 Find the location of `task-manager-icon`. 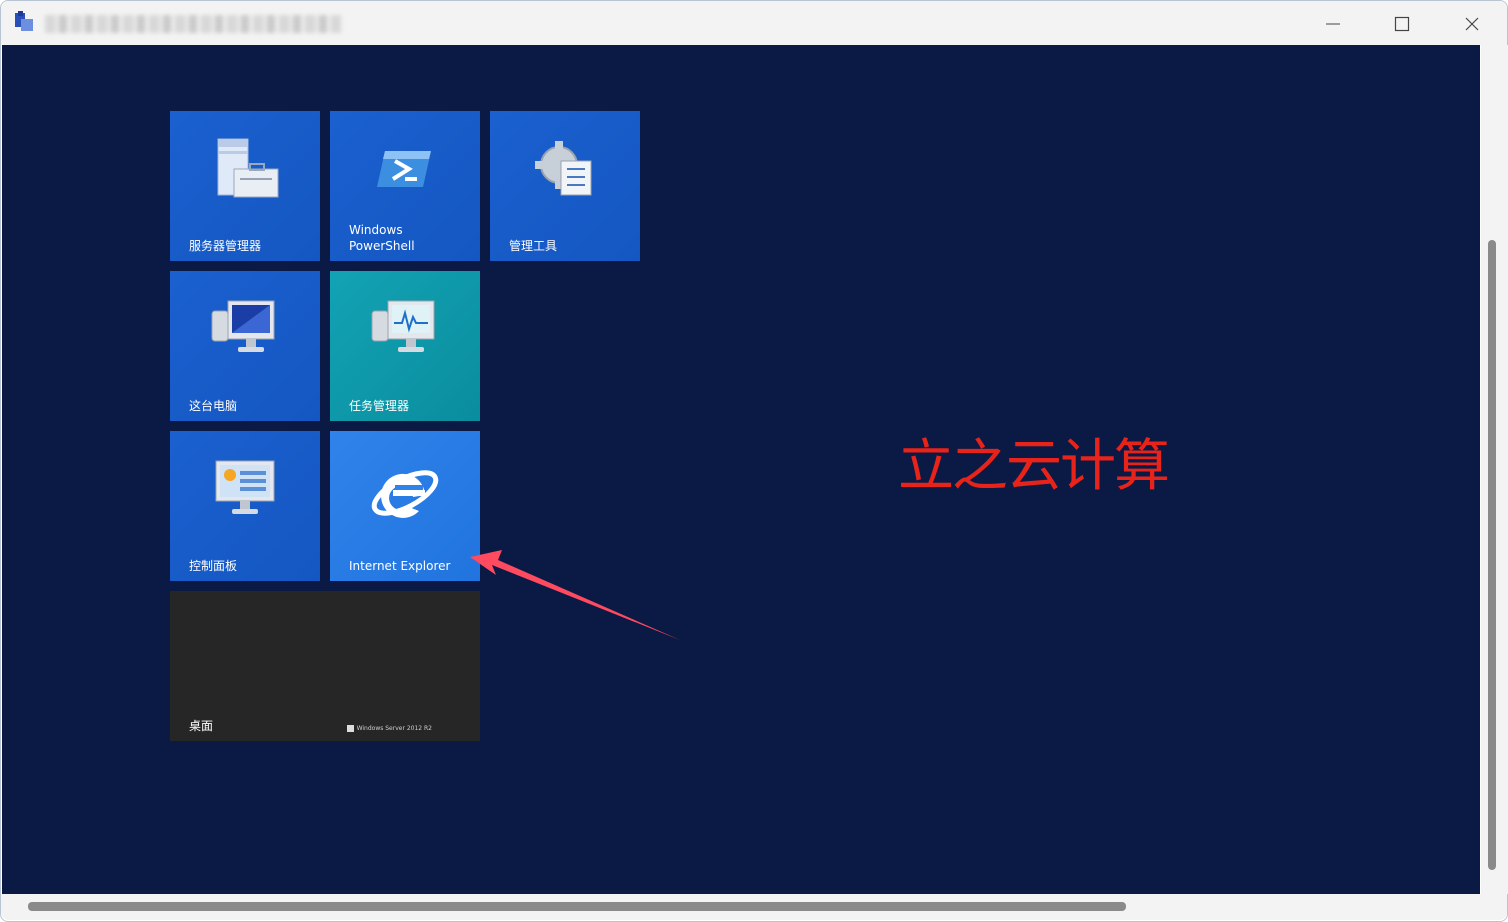

task-manager-icon is located at coordinates (403, 326).